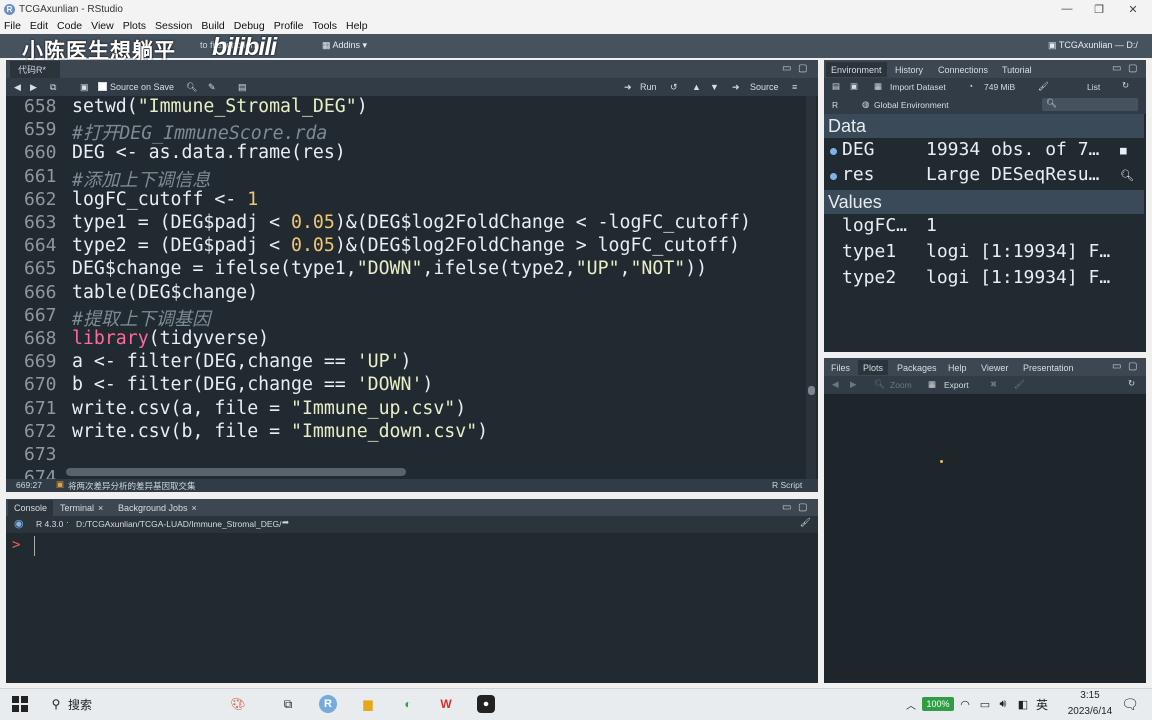 The height and width of the screenshot is (720, 1152). What do you see at coordinates (918, 87) in the screenshot?
I see `import-dataset-button: Import Dataset` at bounding box center [918, 87].